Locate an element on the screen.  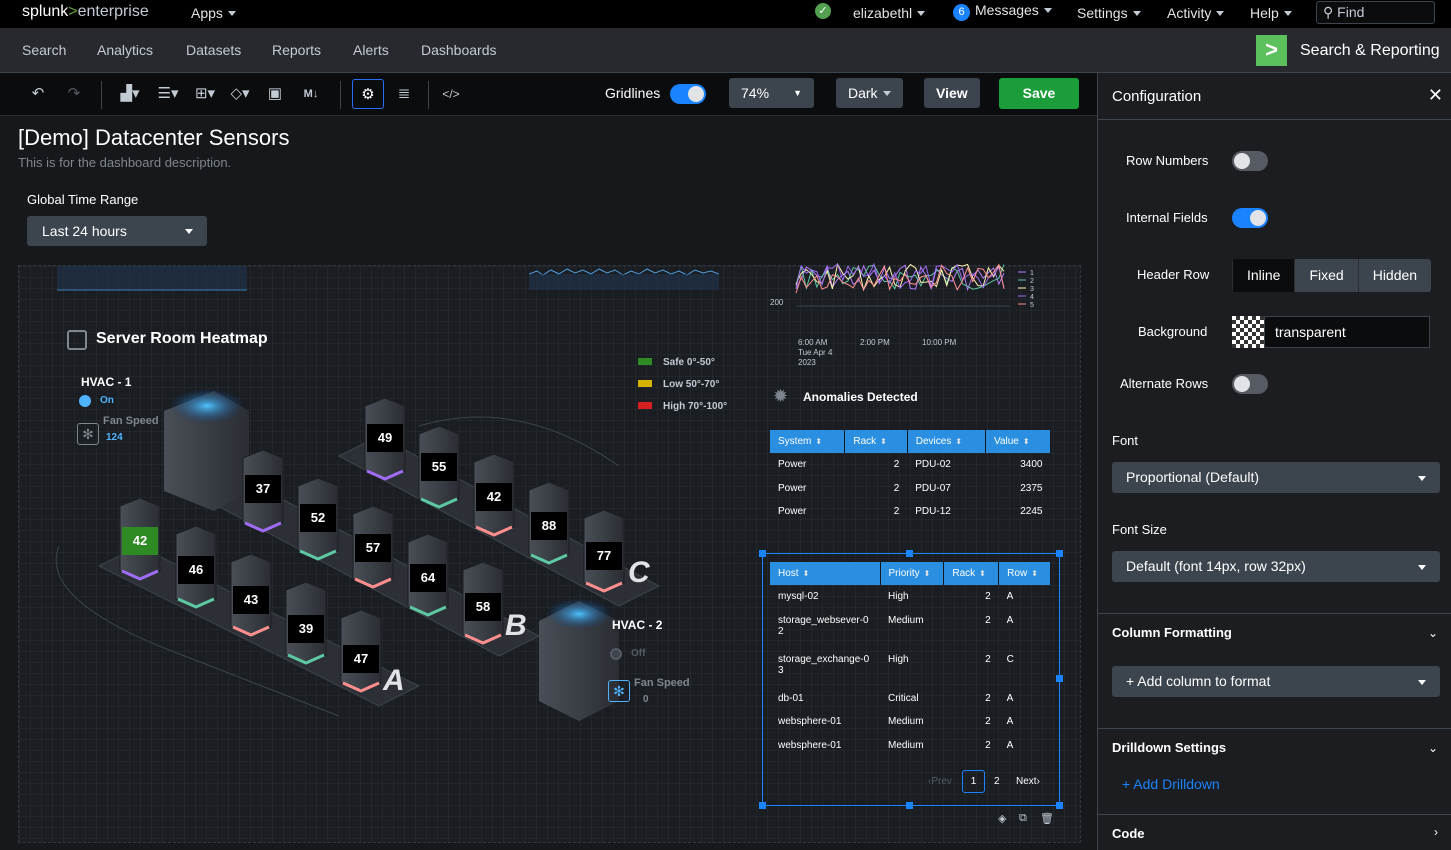
column-header-devices: Devices ⬍ is located at coordinates (947, 441).